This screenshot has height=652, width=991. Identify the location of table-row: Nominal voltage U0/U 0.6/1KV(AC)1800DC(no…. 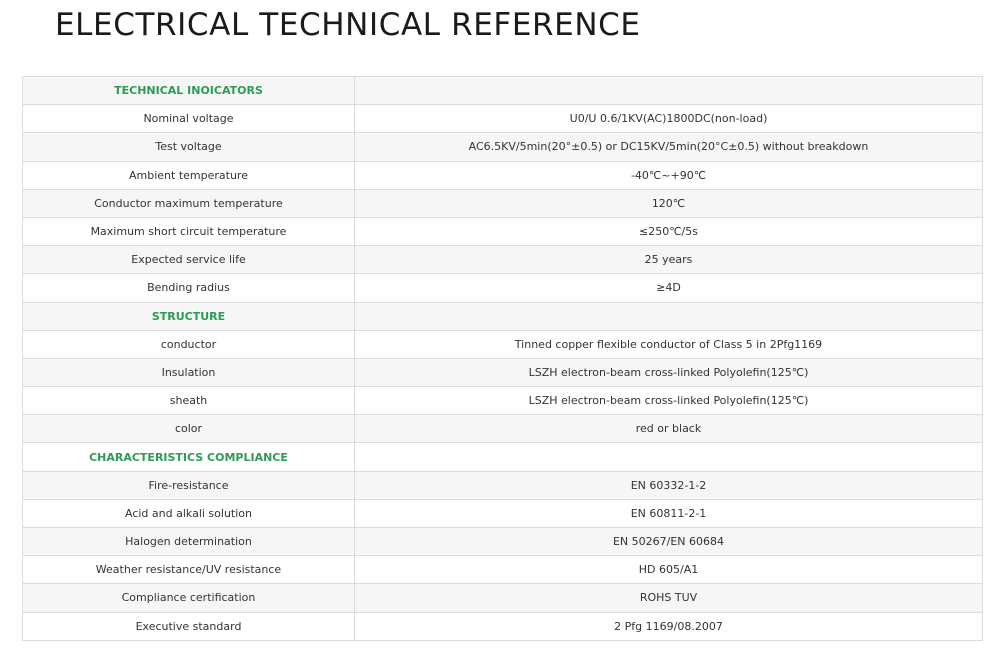
(502, 119).